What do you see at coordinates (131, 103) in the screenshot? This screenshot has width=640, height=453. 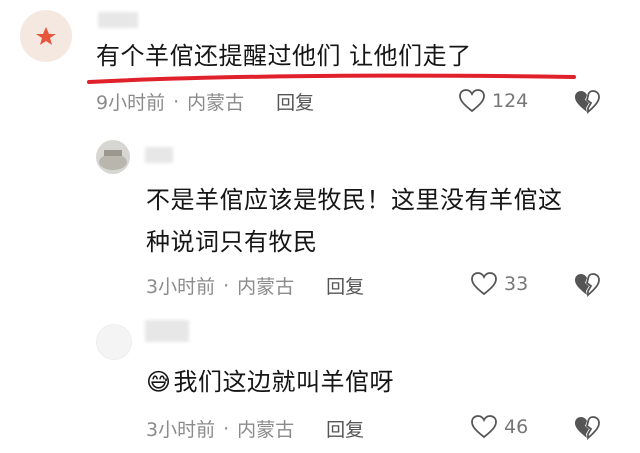 I see `timestamp: 9小时前` at bounding box center [131, 103].